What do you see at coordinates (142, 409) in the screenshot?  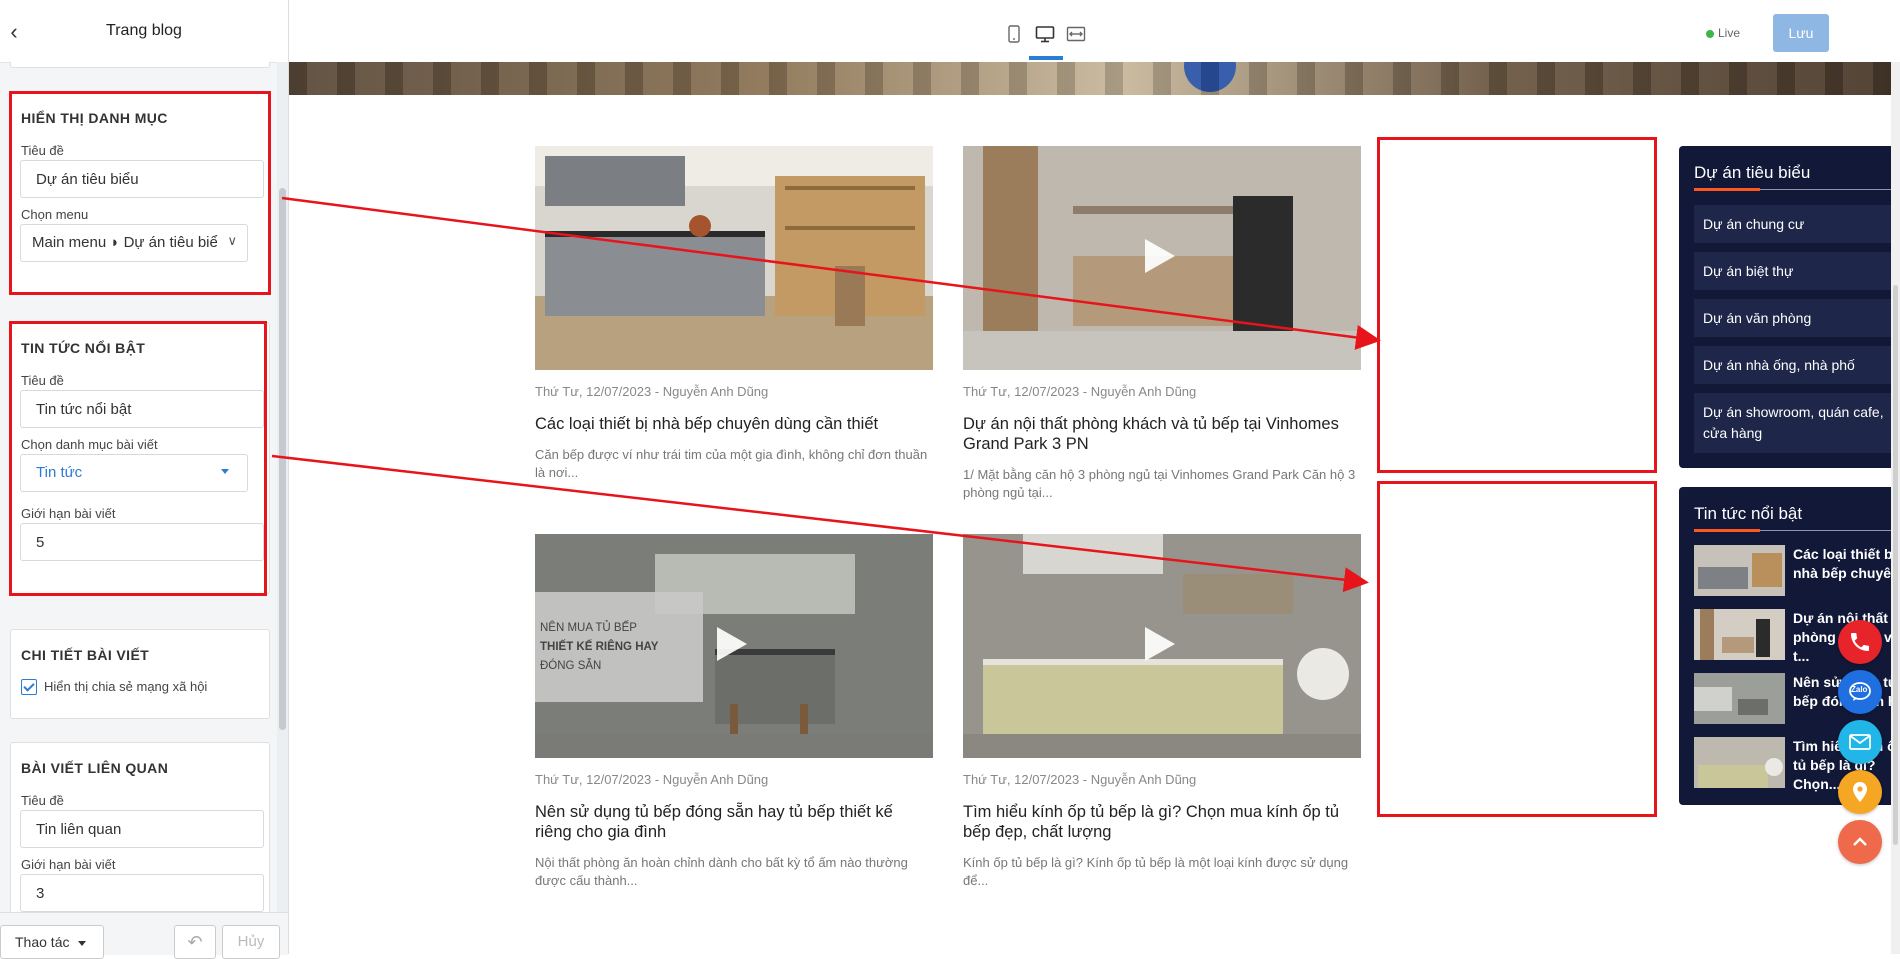 I see `featured-title-input` at bounding box center [142, 409].